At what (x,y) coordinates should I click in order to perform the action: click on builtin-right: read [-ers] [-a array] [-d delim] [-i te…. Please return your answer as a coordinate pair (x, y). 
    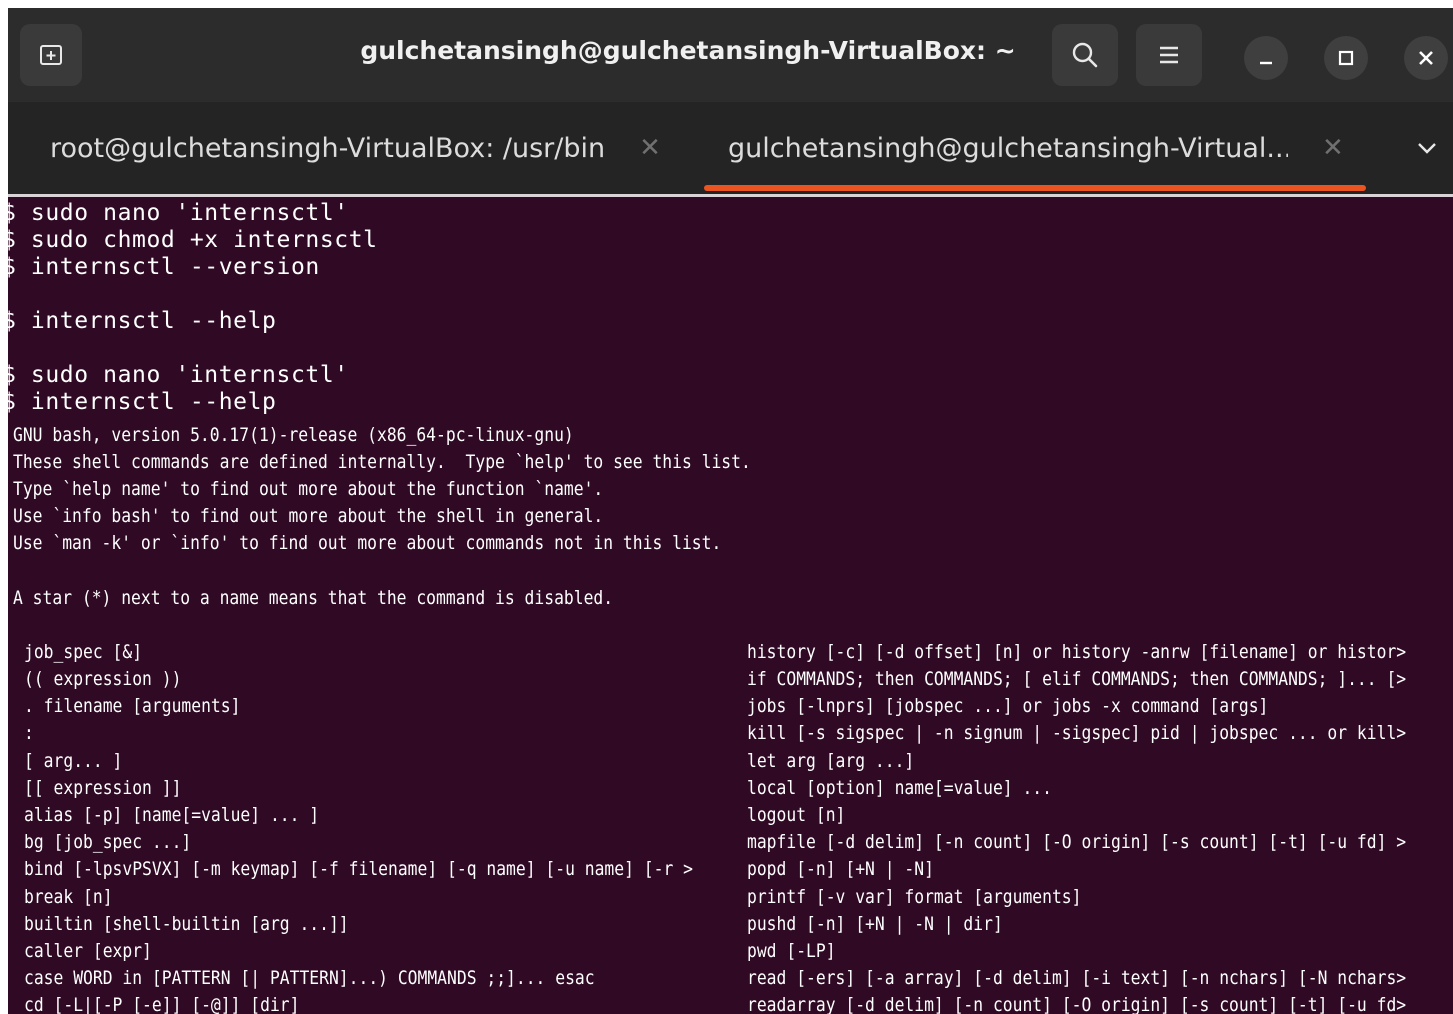
    Looking at the image, I should click on (1077, 978).